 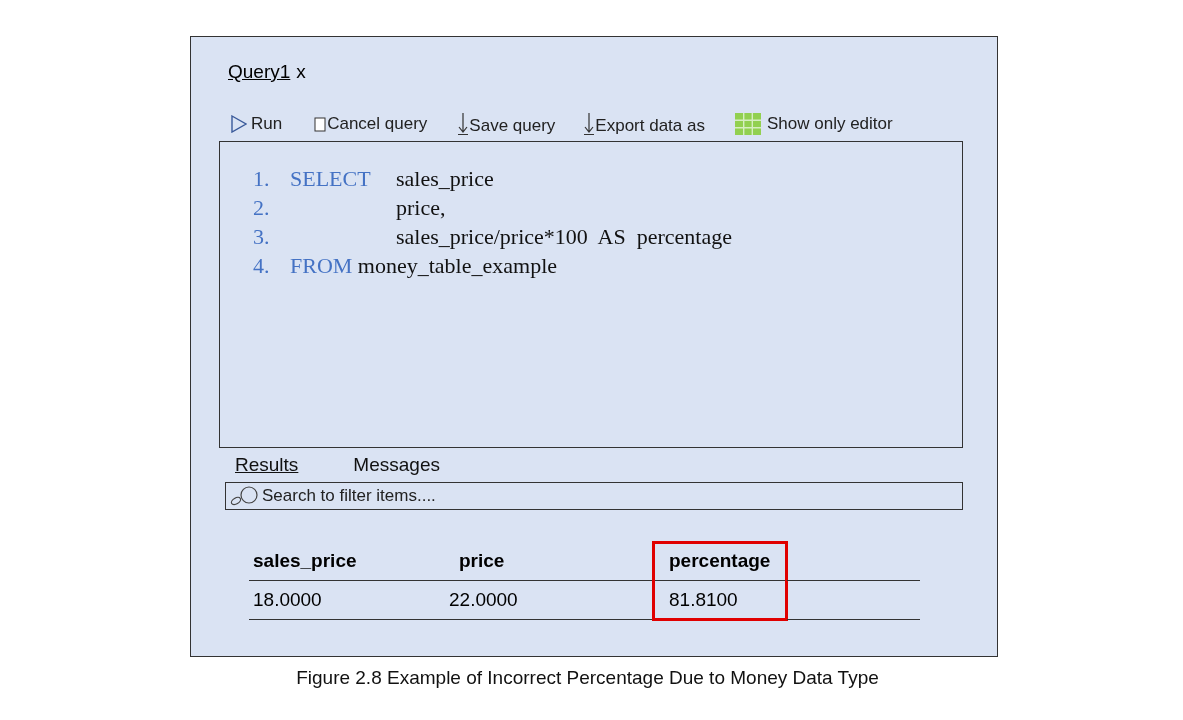 What do you see at coordinates (305, 561) in the screenshot?
I see `column-header: sales_price` at bounding box center [305, 561].